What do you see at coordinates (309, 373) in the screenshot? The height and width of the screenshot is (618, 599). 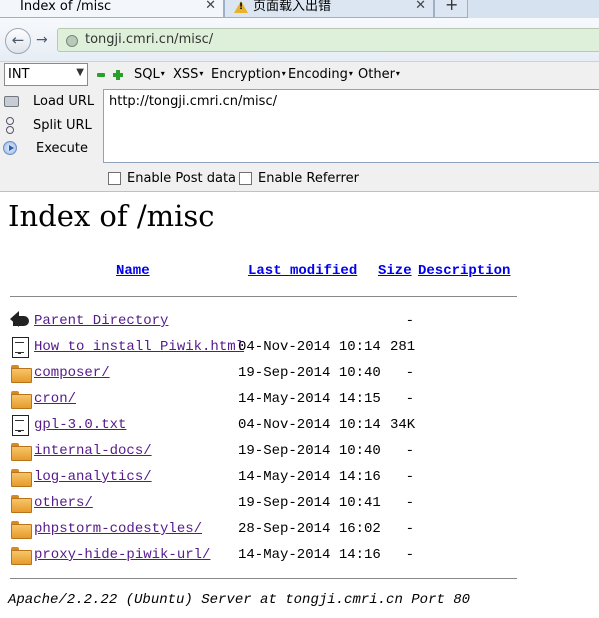 I see `file-date: 19-Sep-2014 10:40` at bounding box center [309, 373].